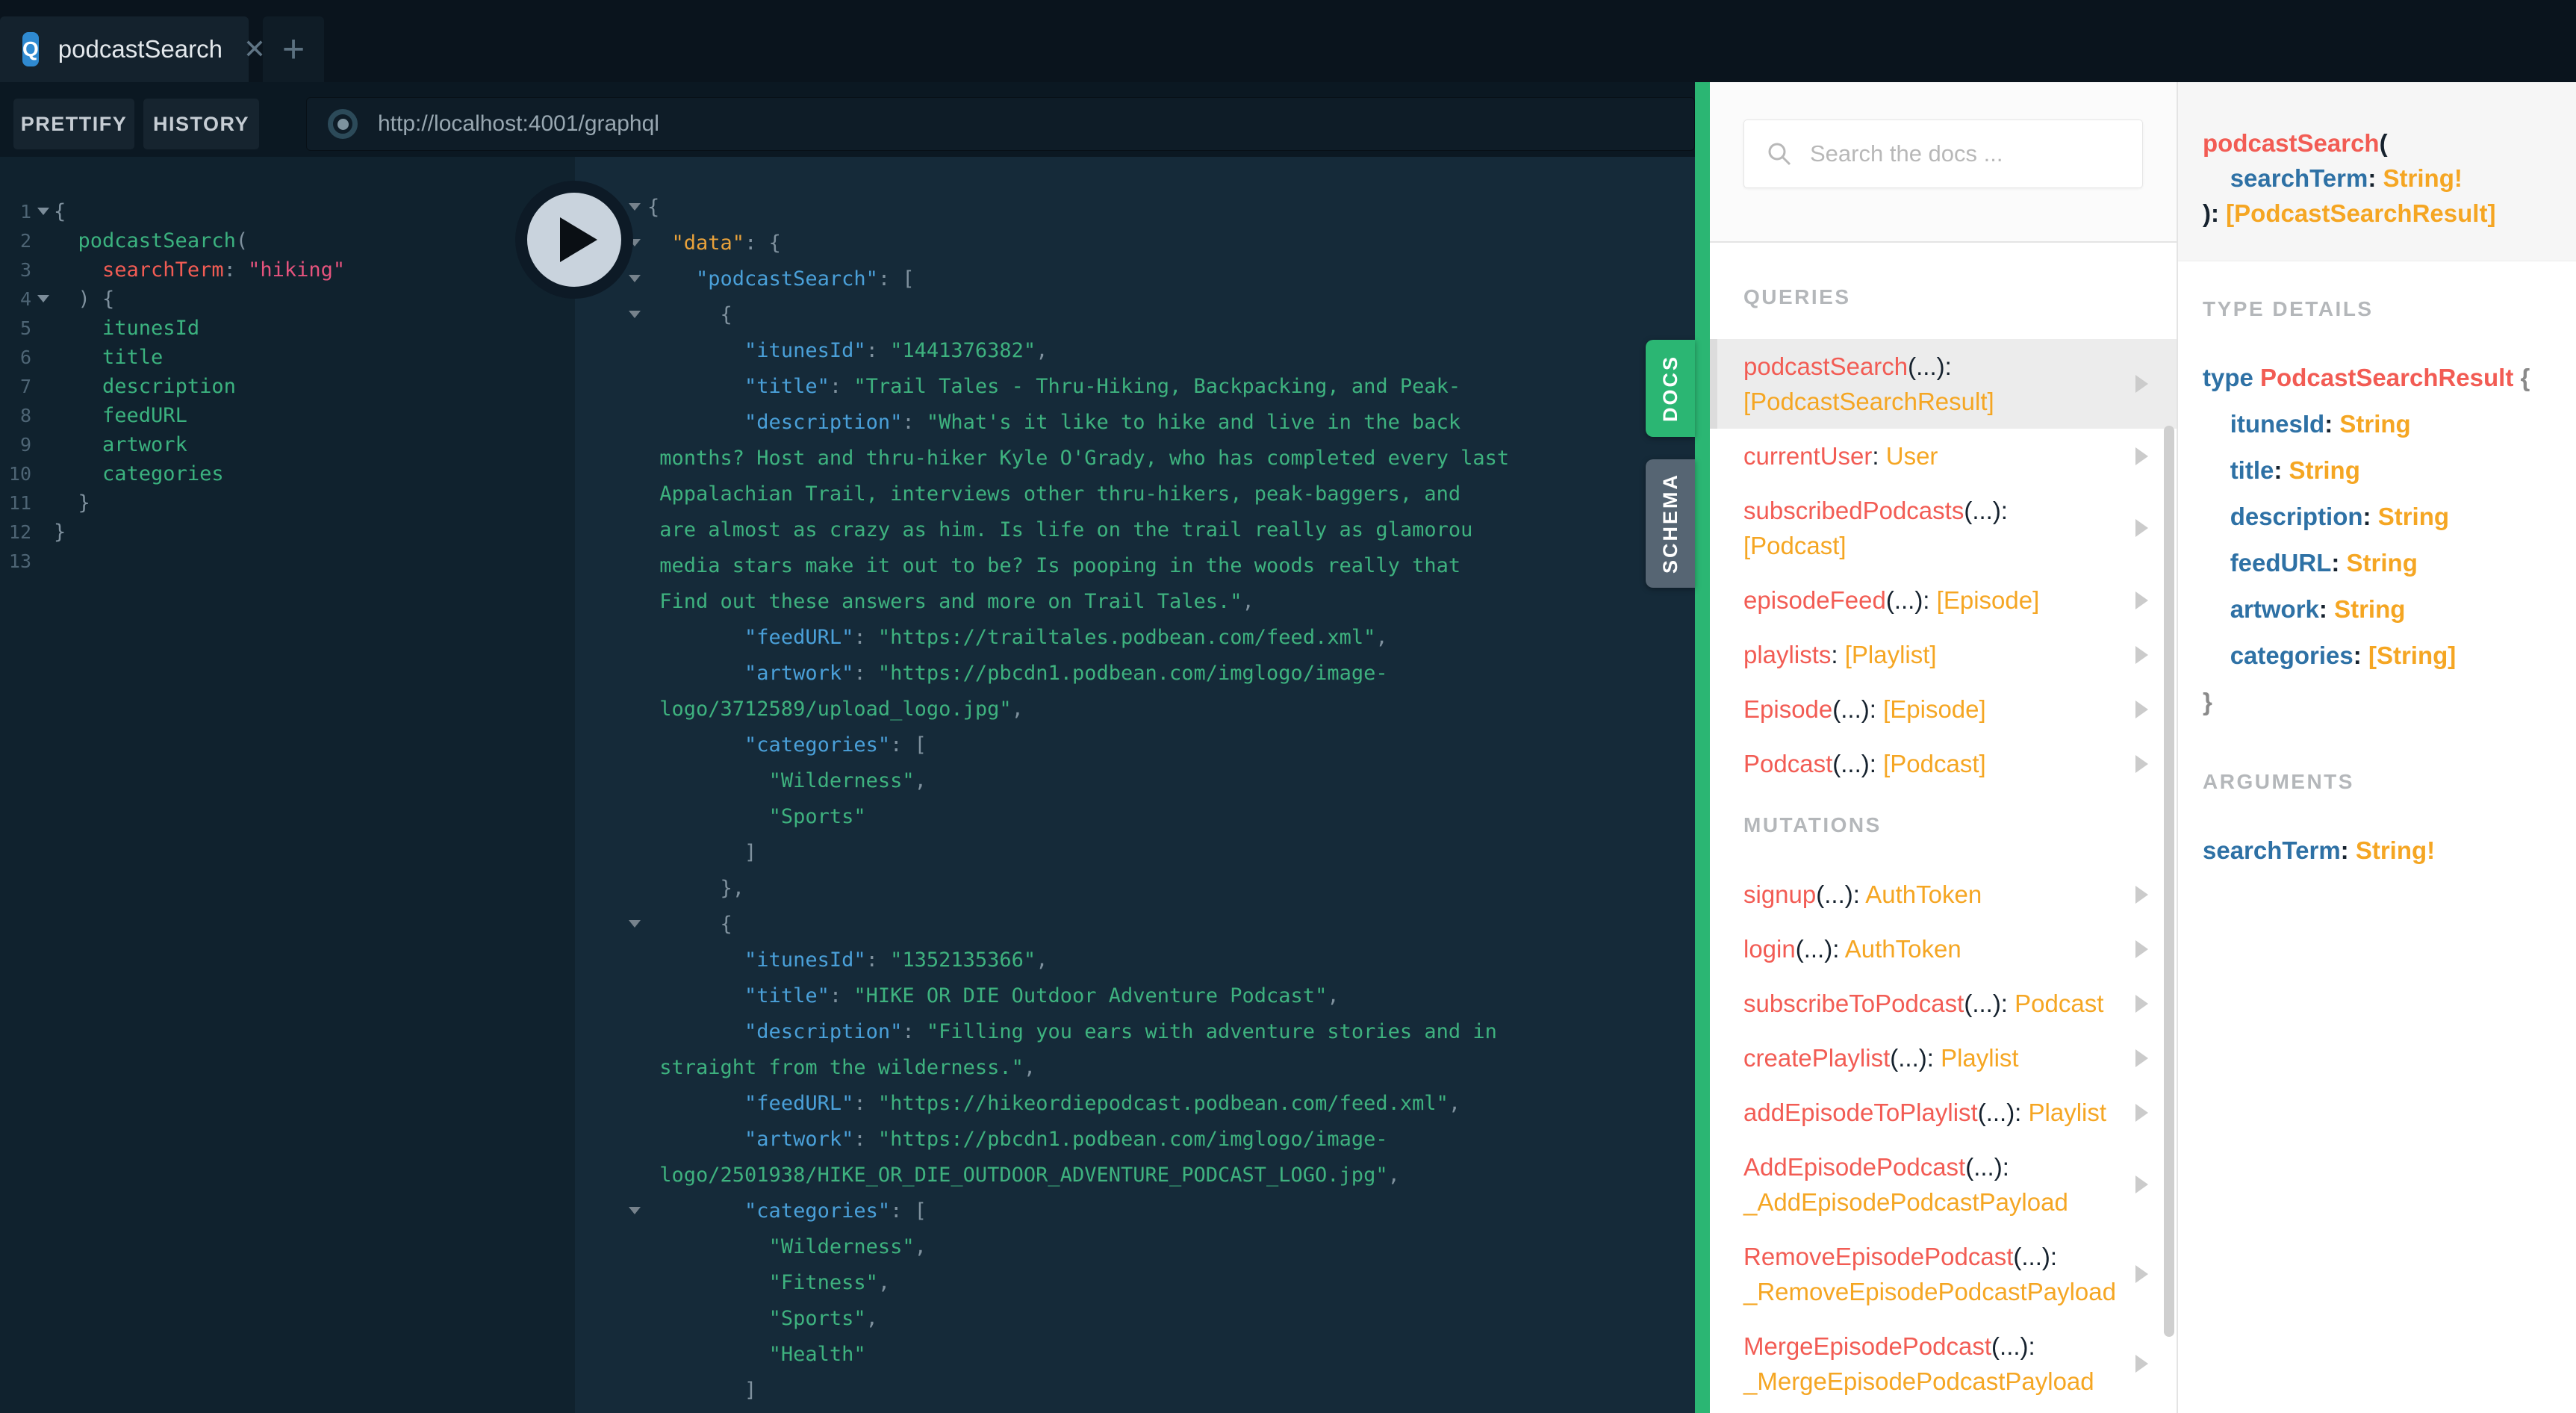 Image resolution: width=2576 pixels, height=1413 pixels. What do you see at coordinates (287, 328) in the screenshot?
I see `editor-line: 5 itunesId` at bounding box center [287, 328].